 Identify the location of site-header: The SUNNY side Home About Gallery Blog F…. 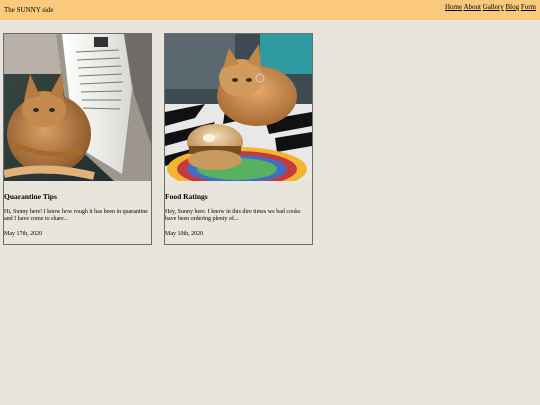
(270, 10).